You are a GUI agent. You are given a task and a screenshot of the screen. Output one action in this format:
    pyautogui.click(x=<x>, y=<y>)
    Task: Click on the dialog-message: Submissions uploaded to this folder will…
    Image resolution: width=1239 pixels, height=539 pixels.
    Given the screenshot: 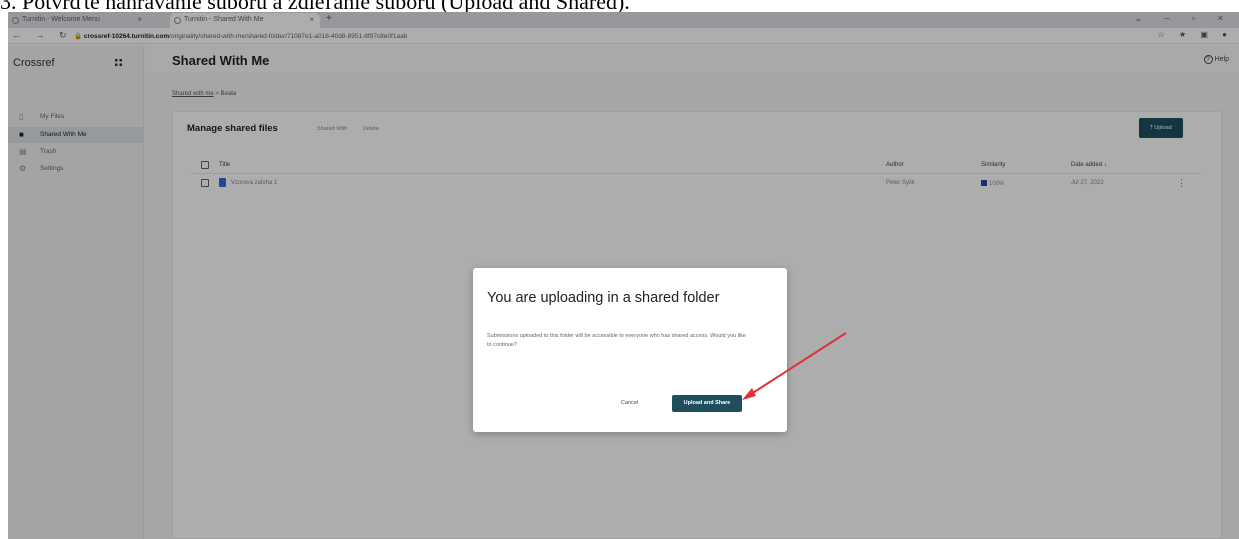 What is the action you would take?
    pyautogui.click(x=616, y=340)
    